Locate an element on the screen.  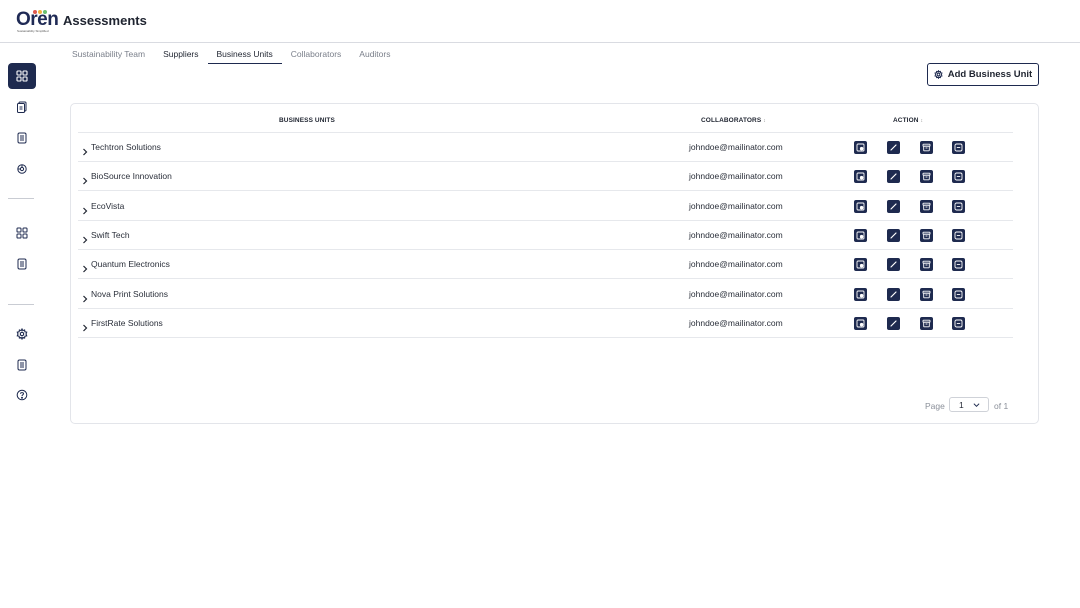
sidebar-item-apps is located at coordinates (22, 233).